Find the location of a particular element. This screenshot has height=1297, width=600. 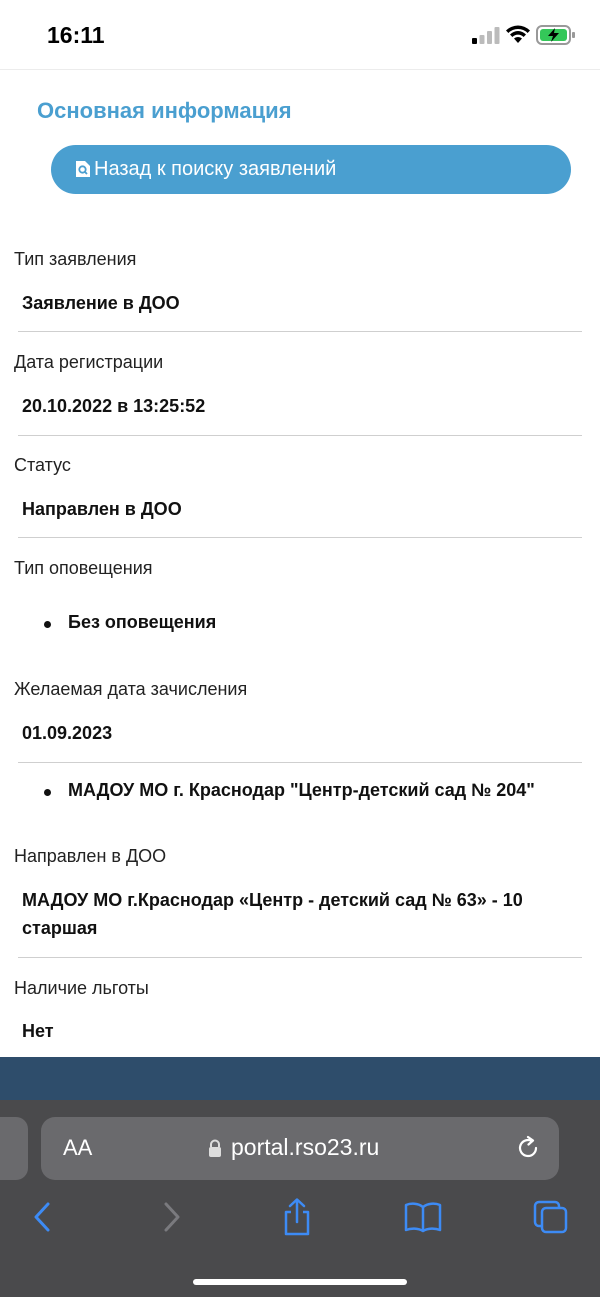

chevron-right-icon is located at coordinates (172, 1217).